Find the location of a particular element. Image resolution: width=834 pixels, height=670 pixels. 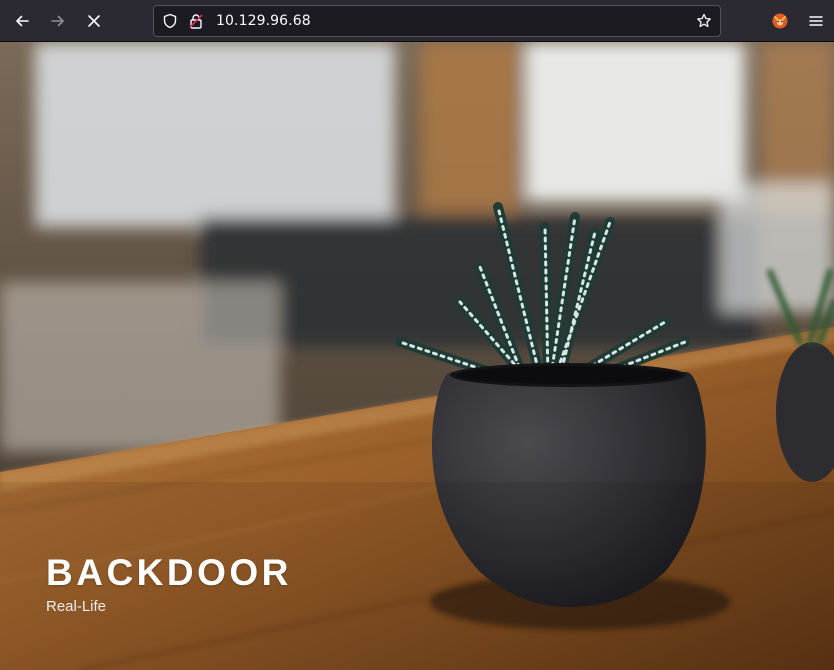

forward-button is located at coordinates (58, 21).